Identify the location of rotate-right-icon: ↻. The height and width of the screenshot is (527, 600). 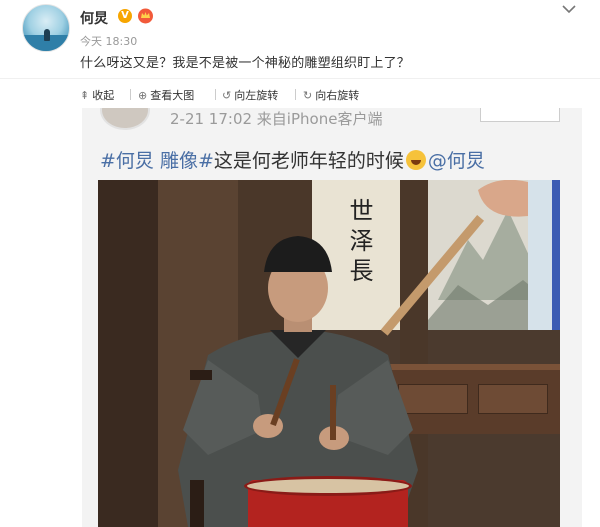
(308, 95).